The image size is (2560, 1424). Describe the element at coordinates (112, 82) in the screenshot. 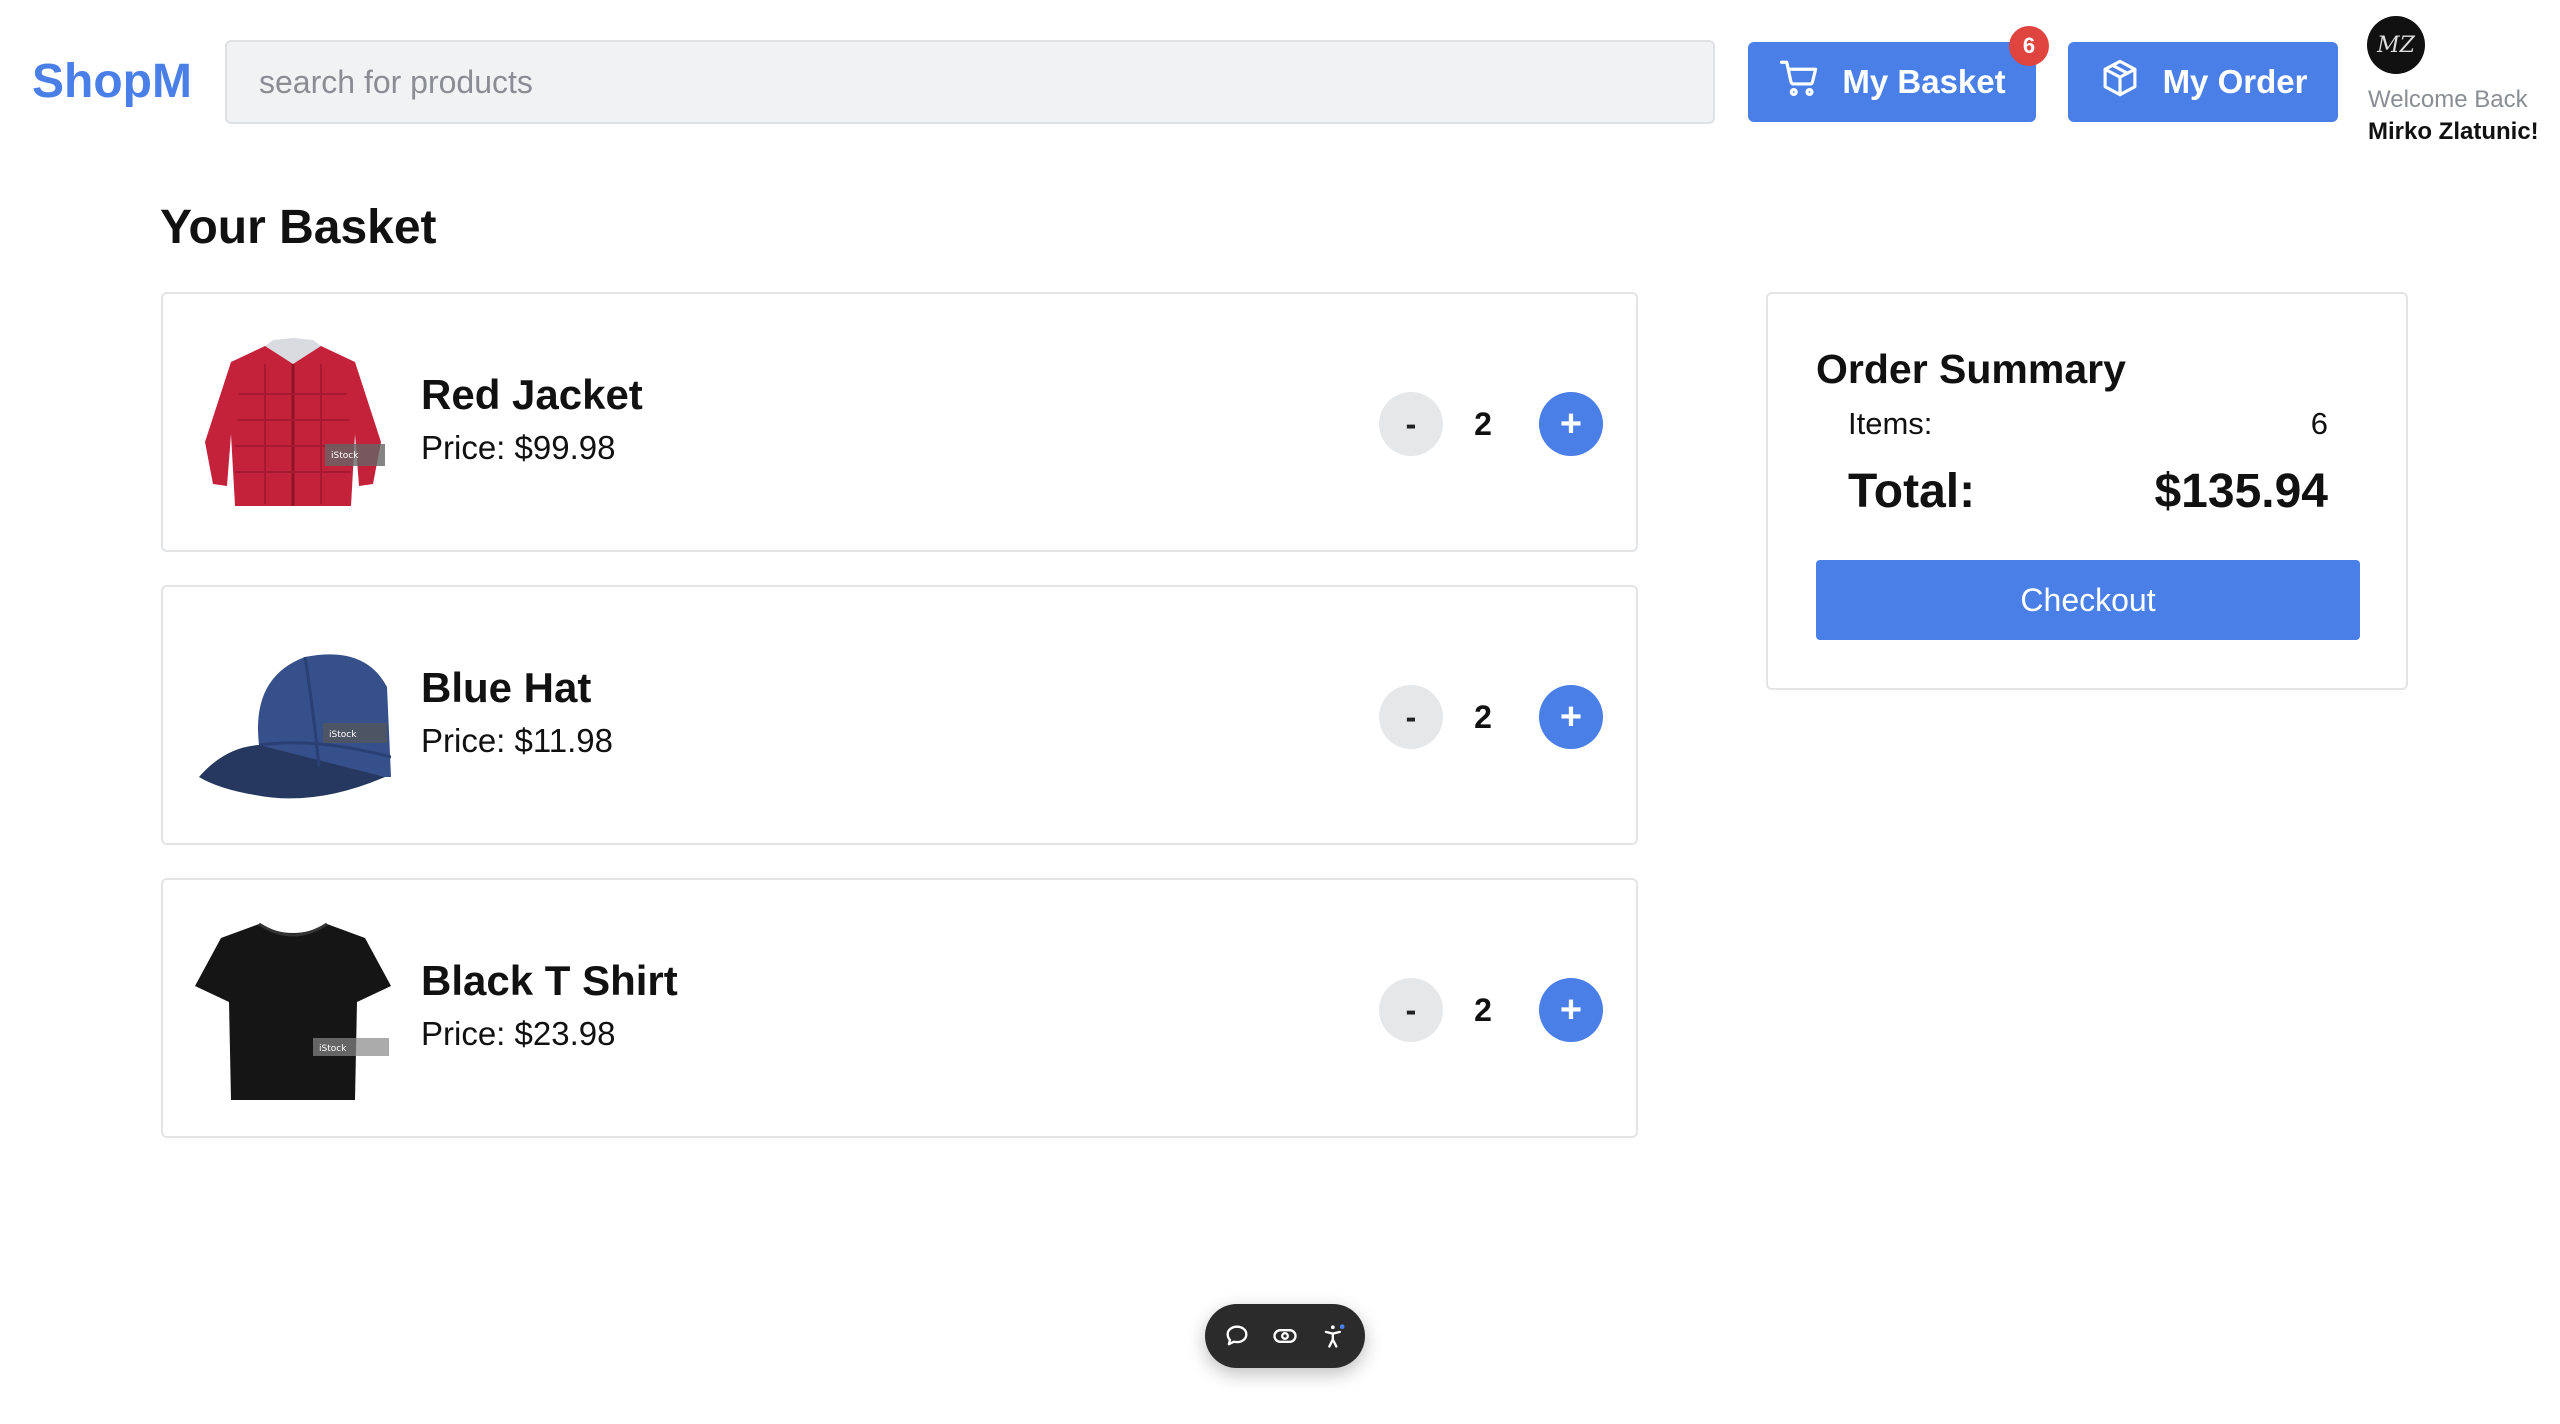

I see `logo: ShopM` at that location.